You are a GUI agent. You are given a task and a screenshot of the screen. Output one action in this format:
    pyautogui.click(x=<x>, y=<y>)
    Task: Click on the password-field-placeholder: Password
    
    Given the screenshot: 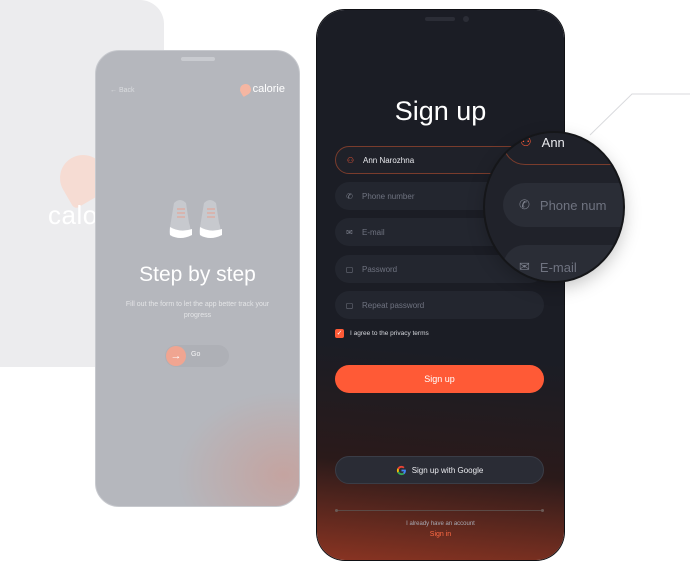 What is the action you would take?
    pyautogui.click(x=380, y=269)
    